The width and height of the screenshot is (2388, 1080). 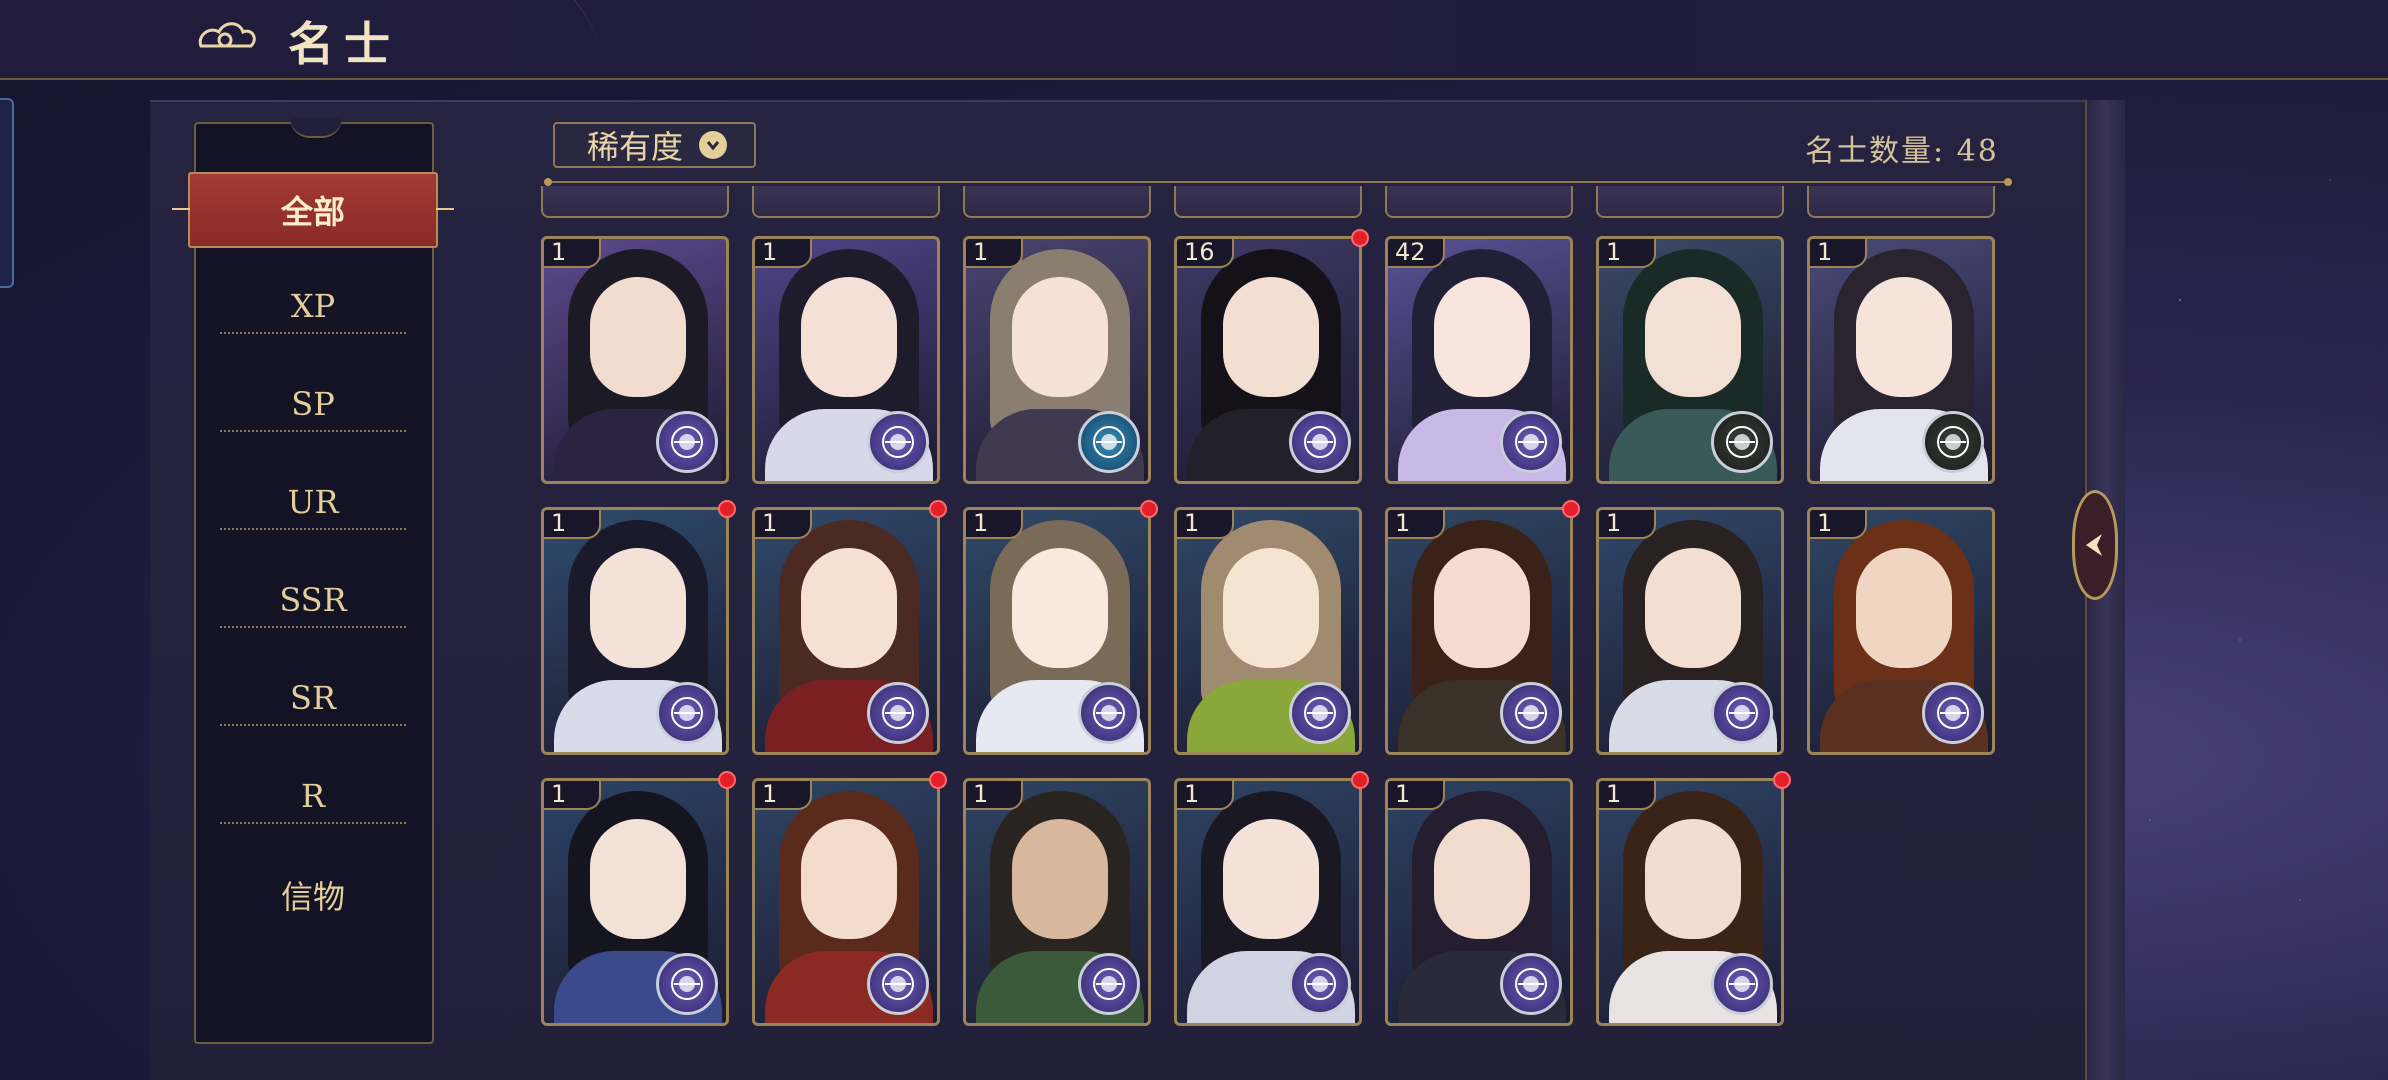 I want to click on category-tab-sp: SP, so click(x=313, y=405).